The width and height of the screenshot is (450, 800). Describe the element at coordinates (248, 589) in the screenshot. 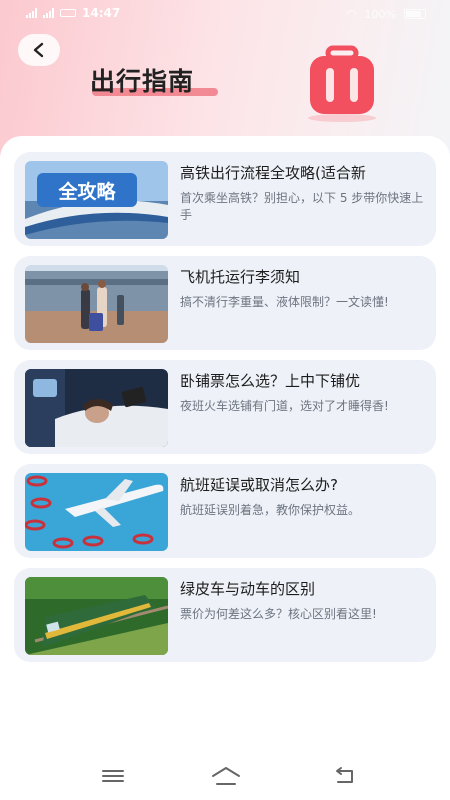

I see `article-title: 绿皮车与动车的区别` at that location.